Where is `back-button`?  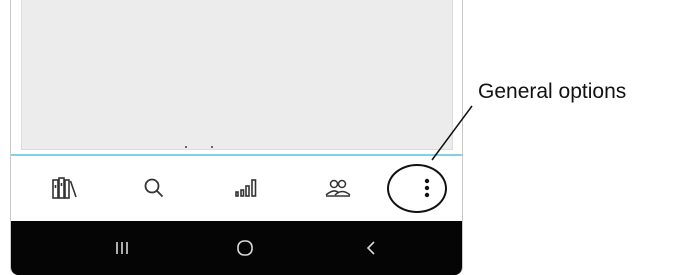 back-button is located at coordinates (371, 248).